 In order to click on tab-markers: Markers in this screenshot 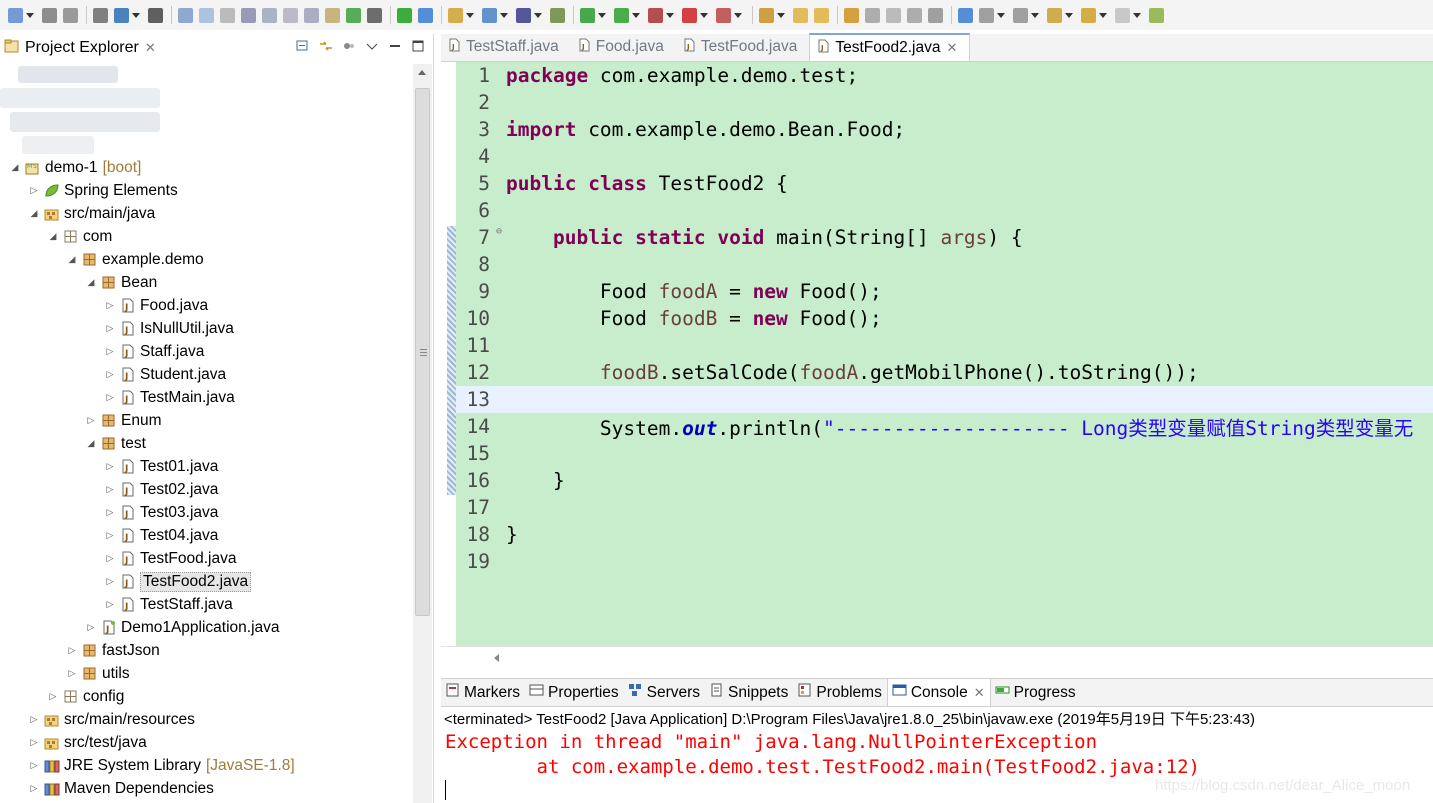, I will do `click(483, 692)`.